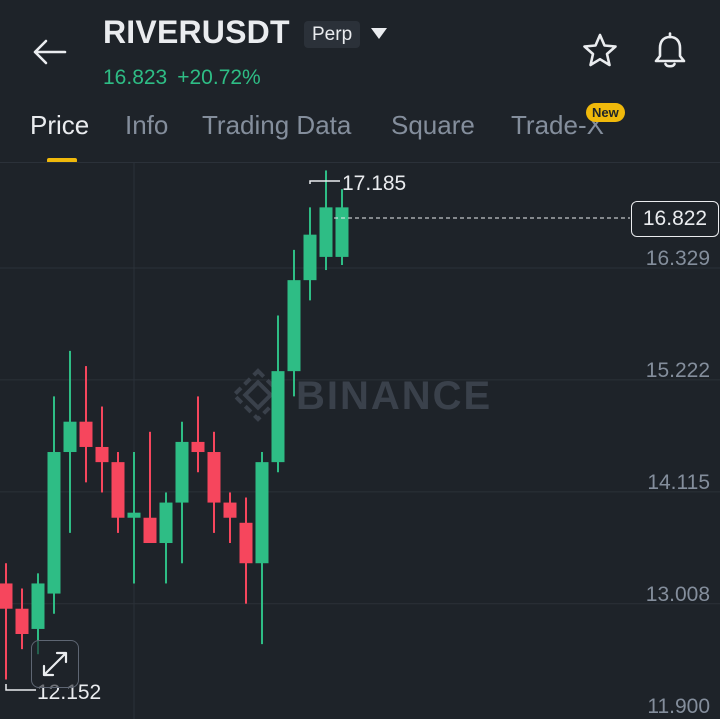 The width and height of the screenshot is (720, 719). I want to click on back-button, so click(50, 52).